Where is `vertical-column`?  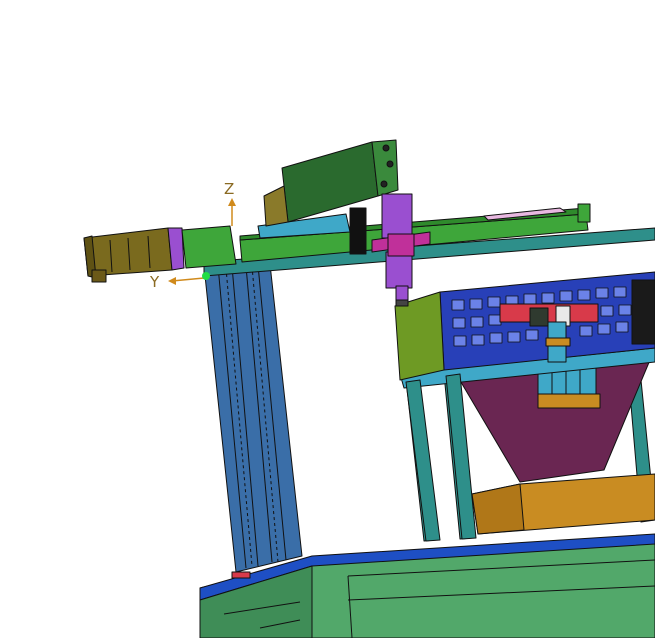
vertical-column is located at coordinates (253, 418).